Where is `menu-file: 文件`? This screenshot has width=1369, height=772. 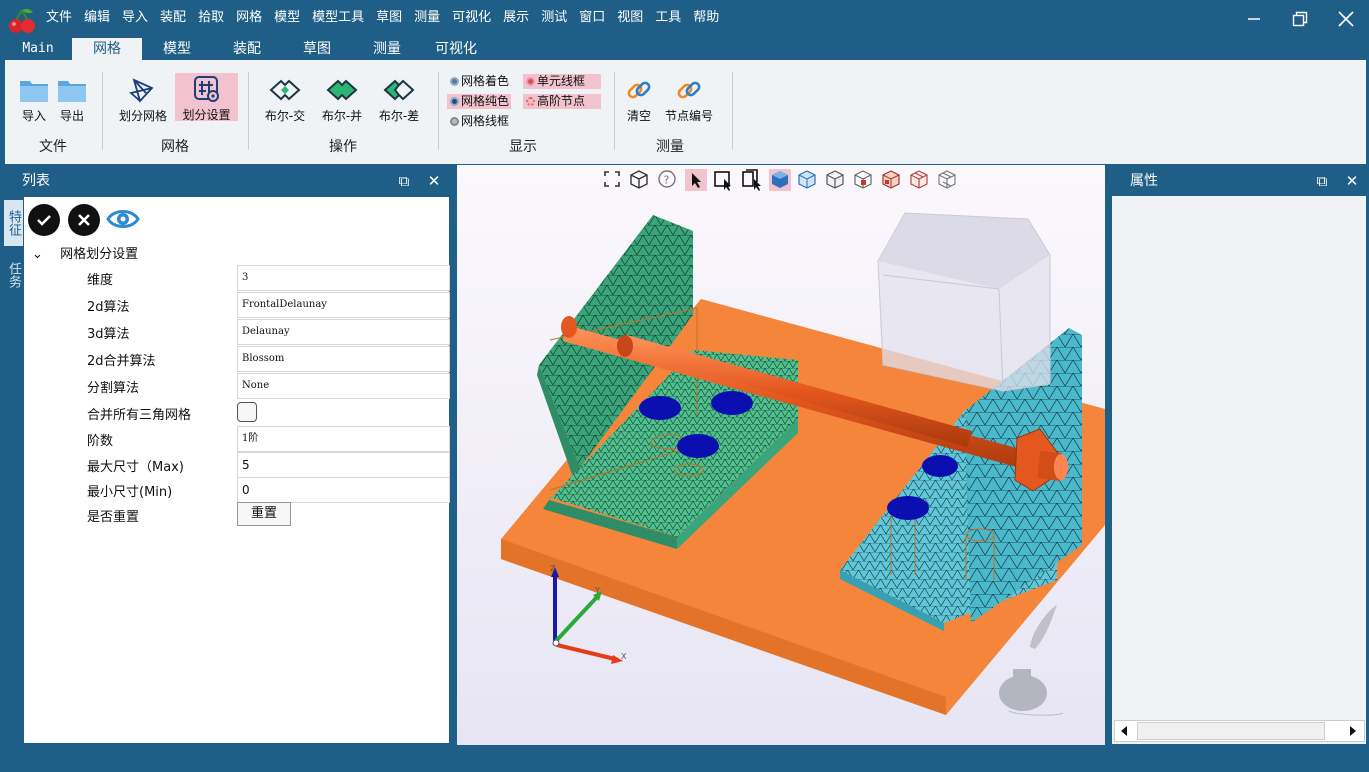
menu-file: 文件 is located at coordinates (59, 18).